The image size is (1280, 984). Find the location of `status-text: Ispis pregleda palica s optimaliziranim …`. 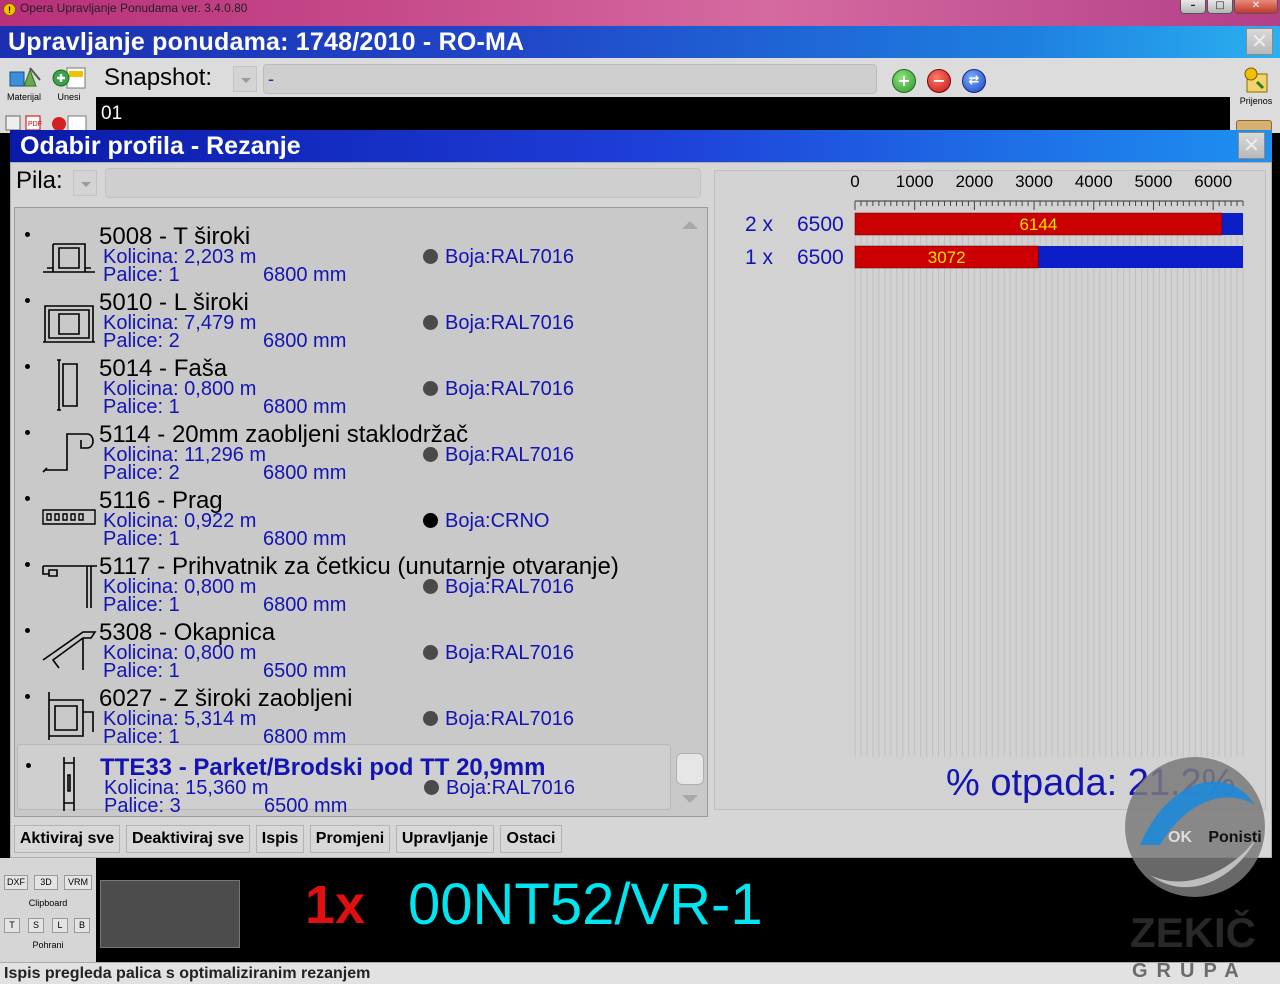

status-text: Ispis pregleda palica s optimaliziranim … is located at coordinates (187, 973).